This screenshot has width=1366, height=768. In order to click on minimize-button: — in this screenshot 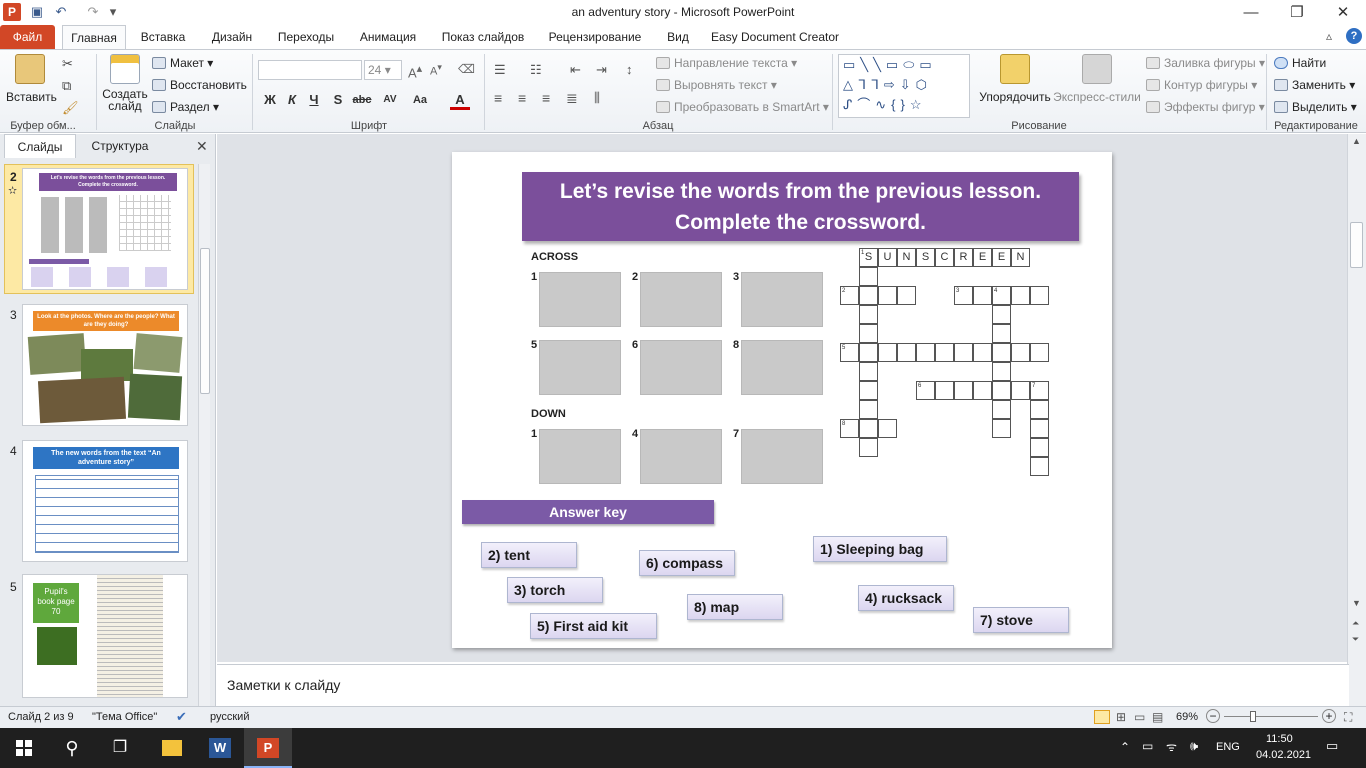, I will do `click(1251, 12)`.